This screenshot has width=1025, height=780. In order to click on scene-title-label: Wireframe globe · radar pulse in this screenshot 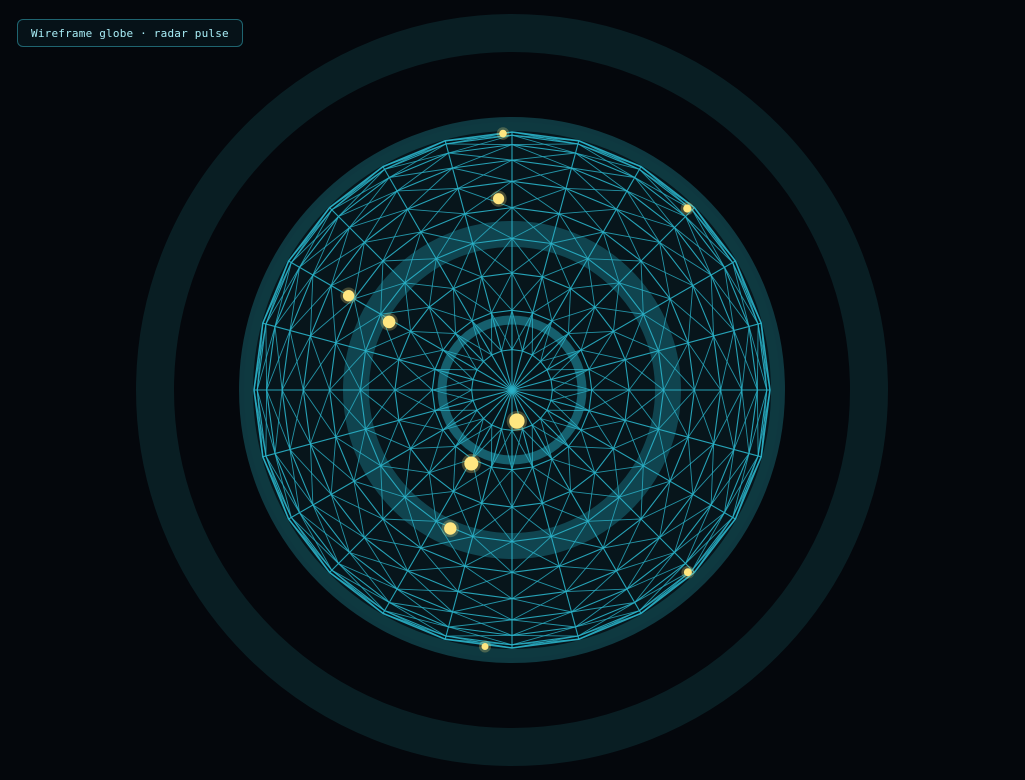, I will do `click(130, 33)`.